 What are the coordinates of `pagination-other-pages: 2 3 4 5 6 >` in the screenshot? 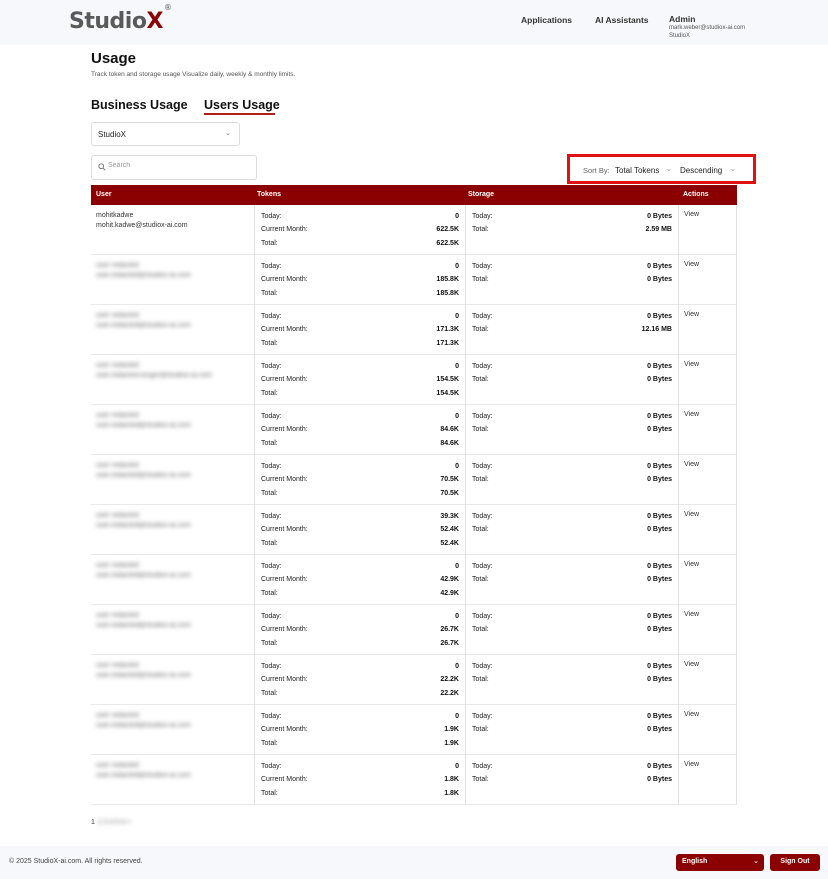 It's located at (114, 822).